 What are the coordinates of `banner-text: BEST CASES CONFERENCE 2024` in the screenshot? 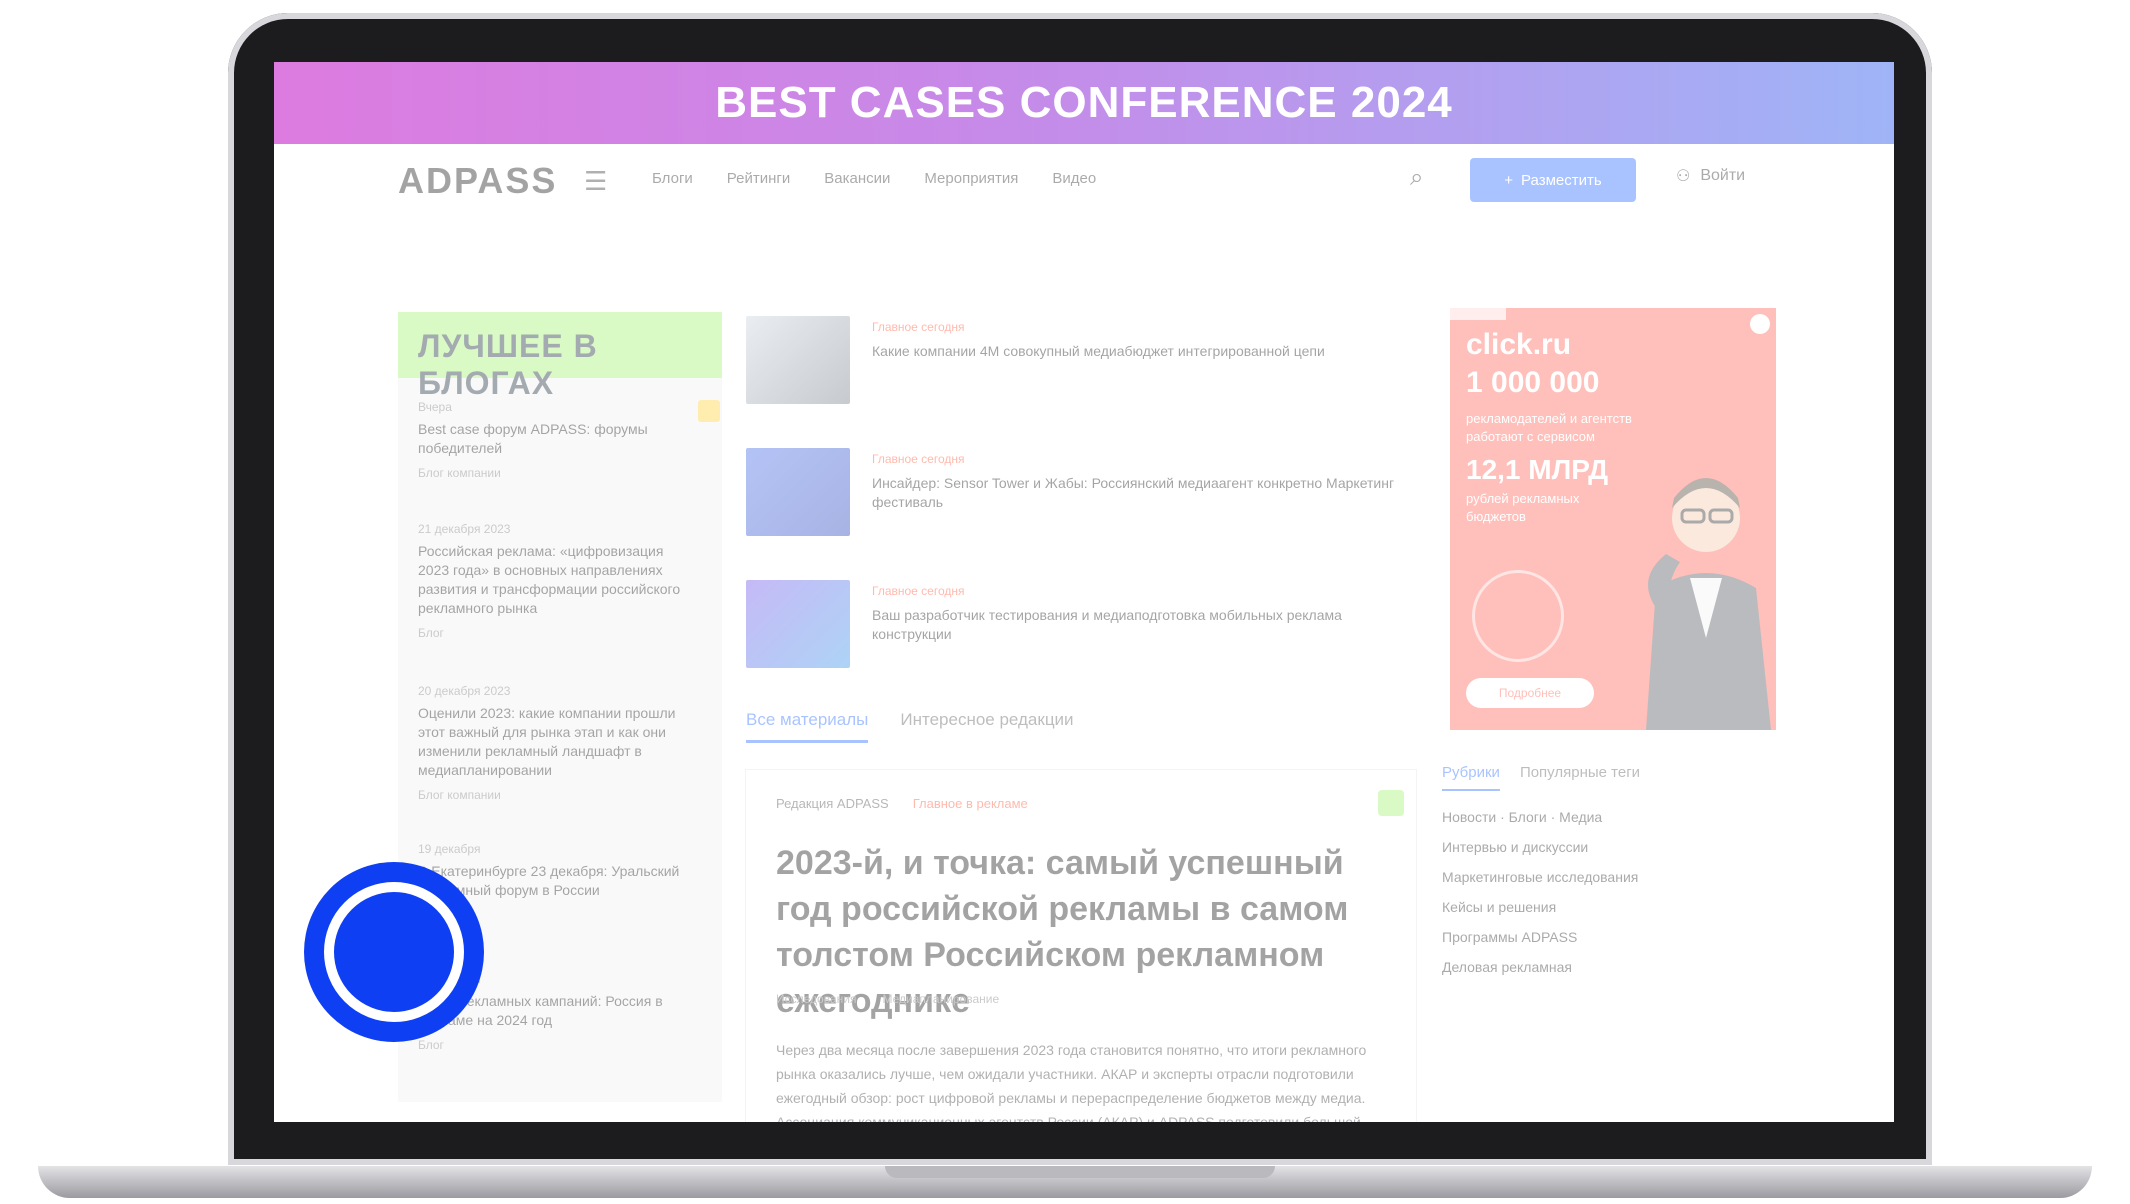 It's located at (1084, 102).